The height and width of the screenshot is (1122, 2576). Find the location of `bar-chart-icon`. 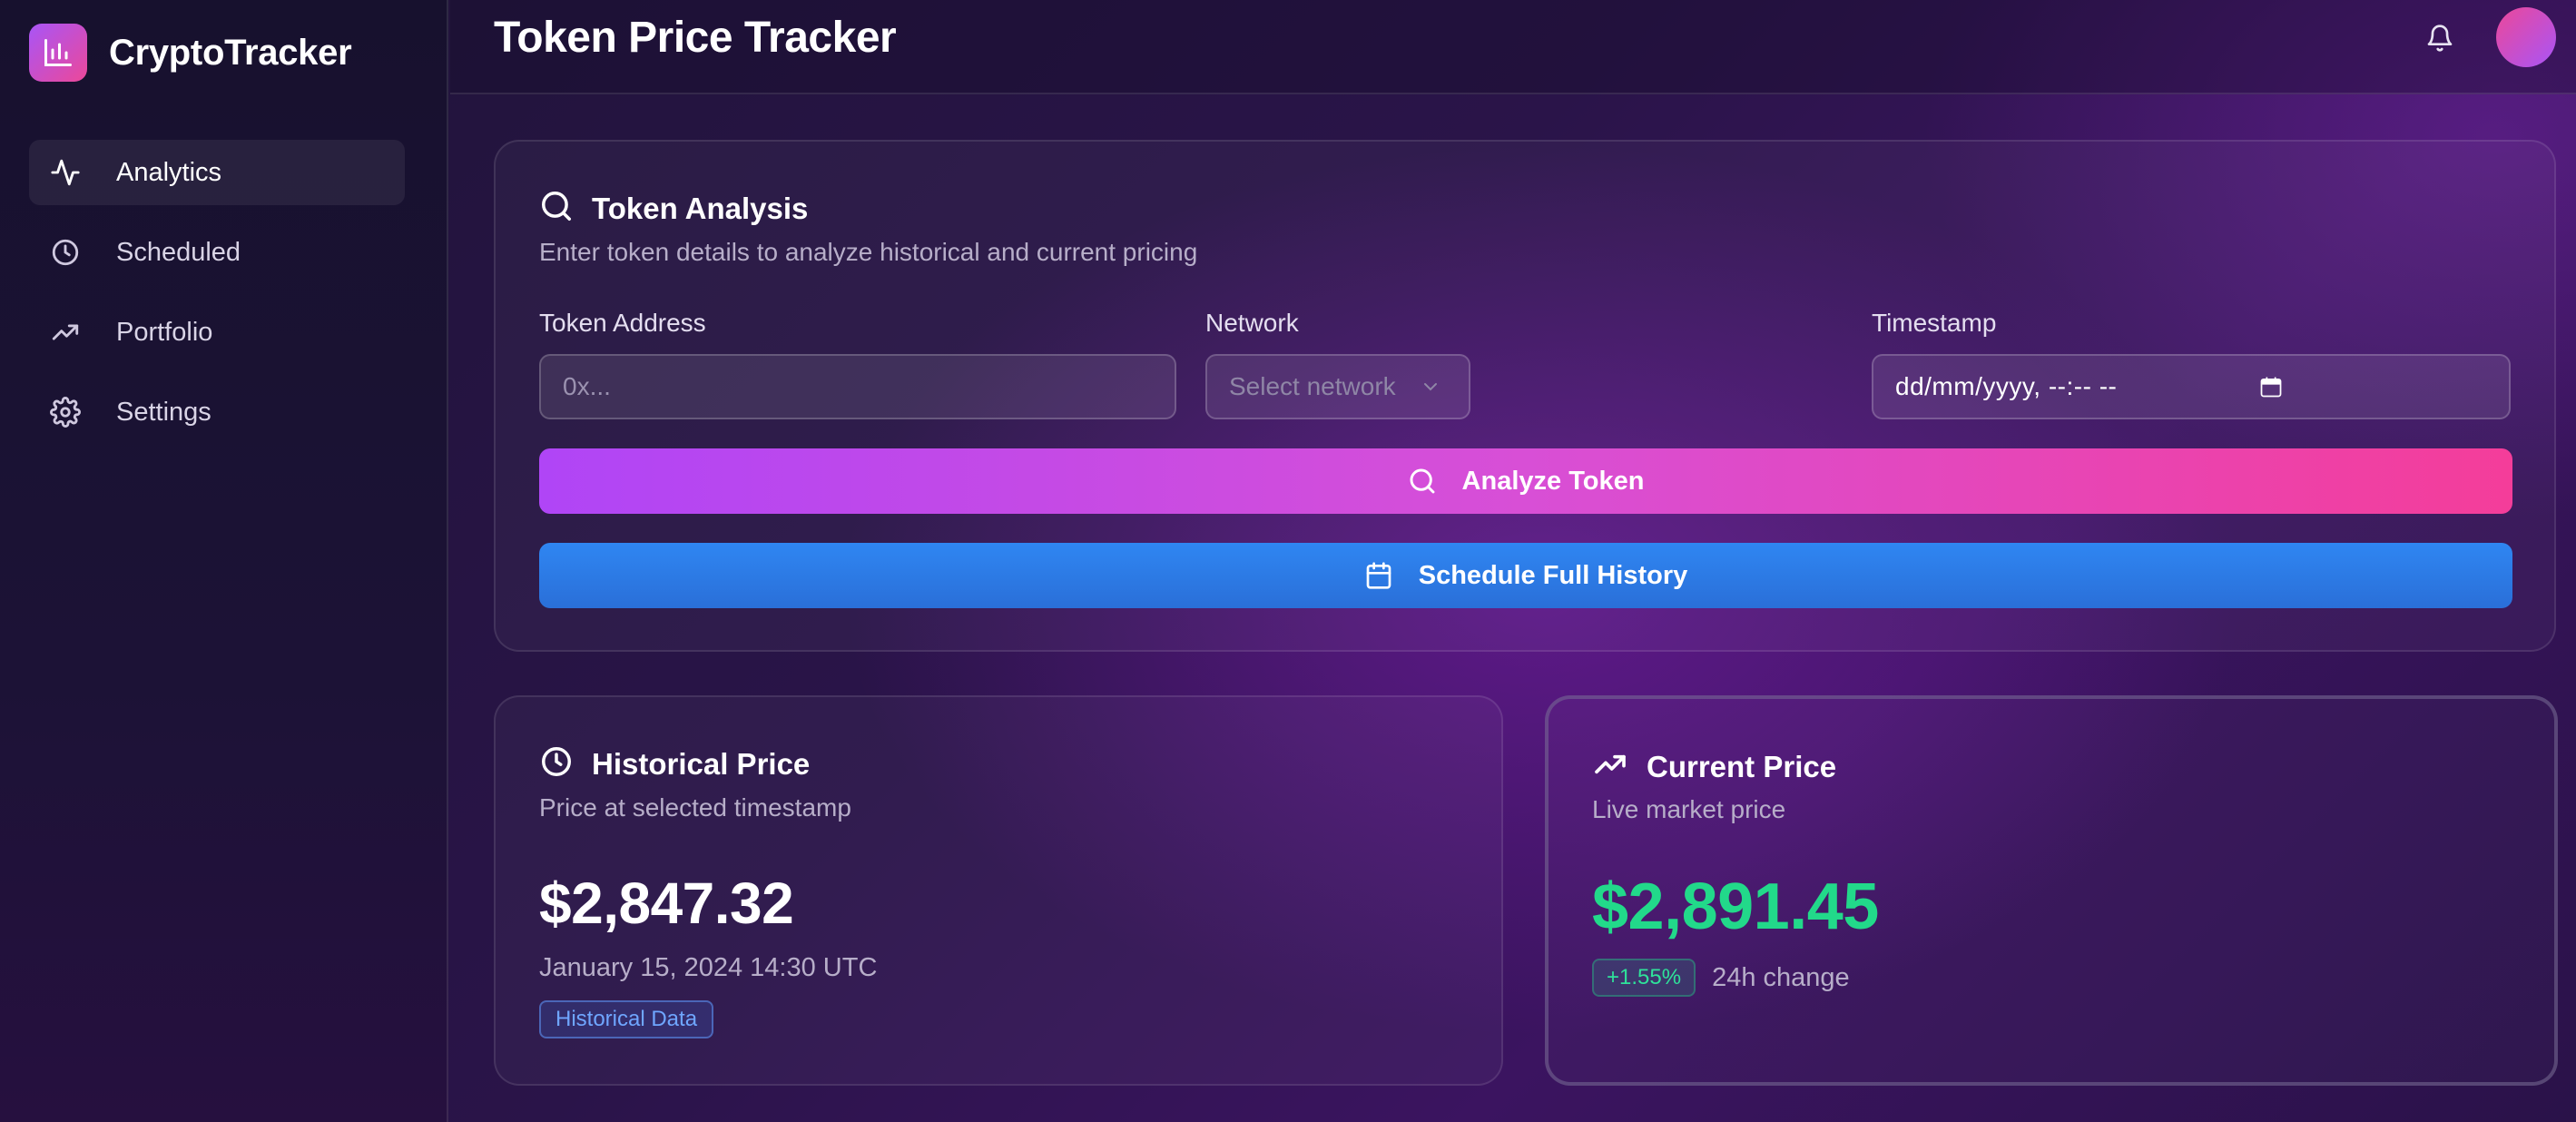

bar-chart-icon is located at coordinates (58, 53).